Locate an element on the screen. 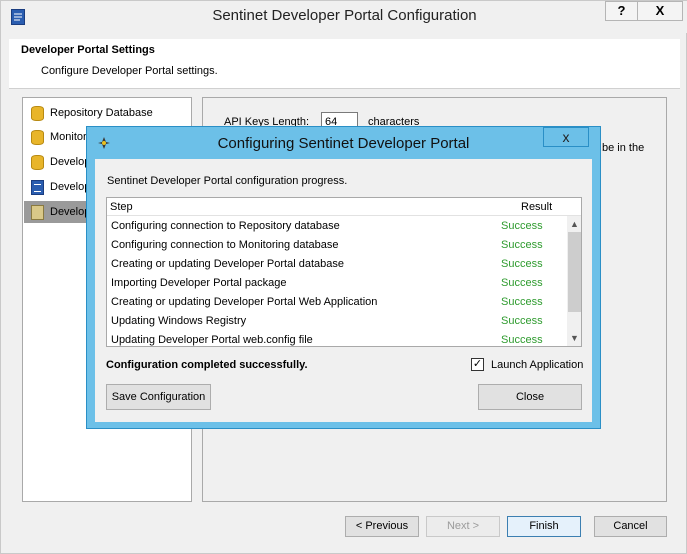  scroll-up-icon: ▲ is located at coordinates (574, 224).